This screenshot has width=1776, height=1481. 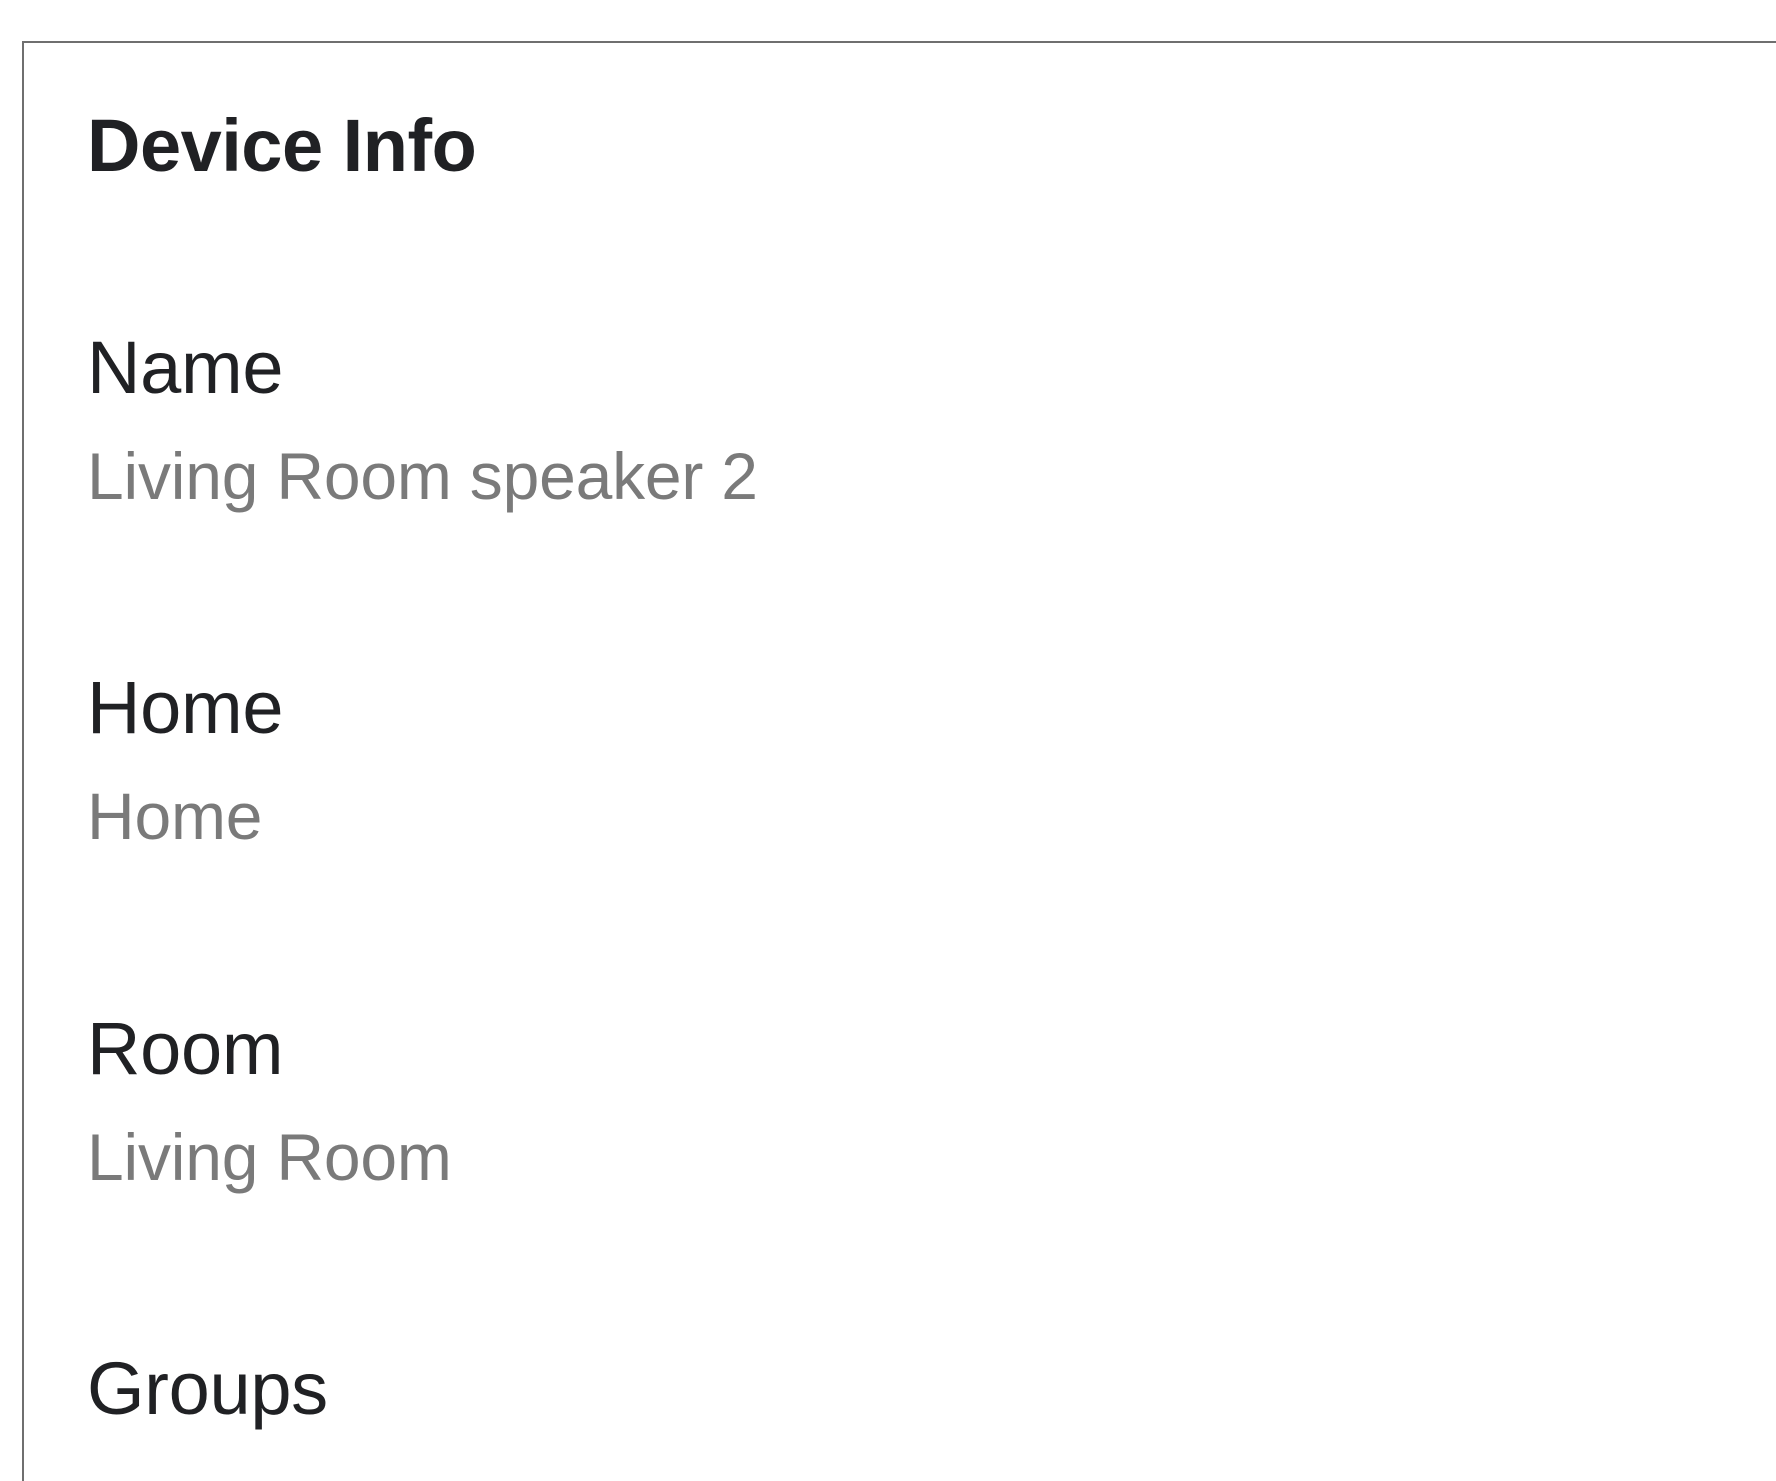 I want to click on setting-value-home: Home, so click(x=175, y=816).